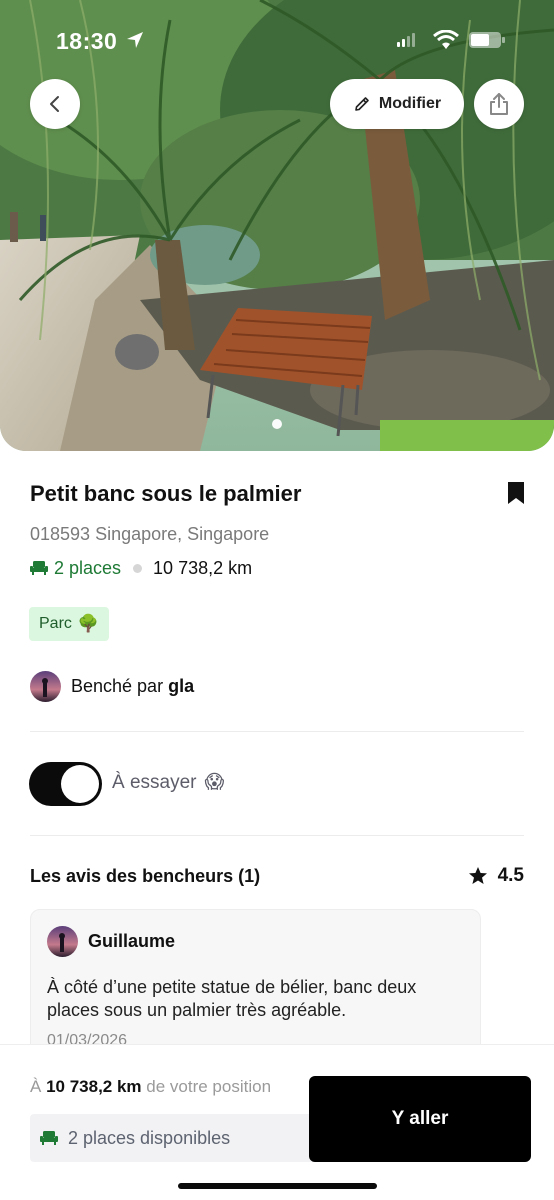 Image resolution: width=554 pixels, height=1200 pixels. What do you see at coordinates (150, 534) in the screenshot?
I see `bench-address: 018593 Singapore, Singapore` at bounding box center [150, 534].